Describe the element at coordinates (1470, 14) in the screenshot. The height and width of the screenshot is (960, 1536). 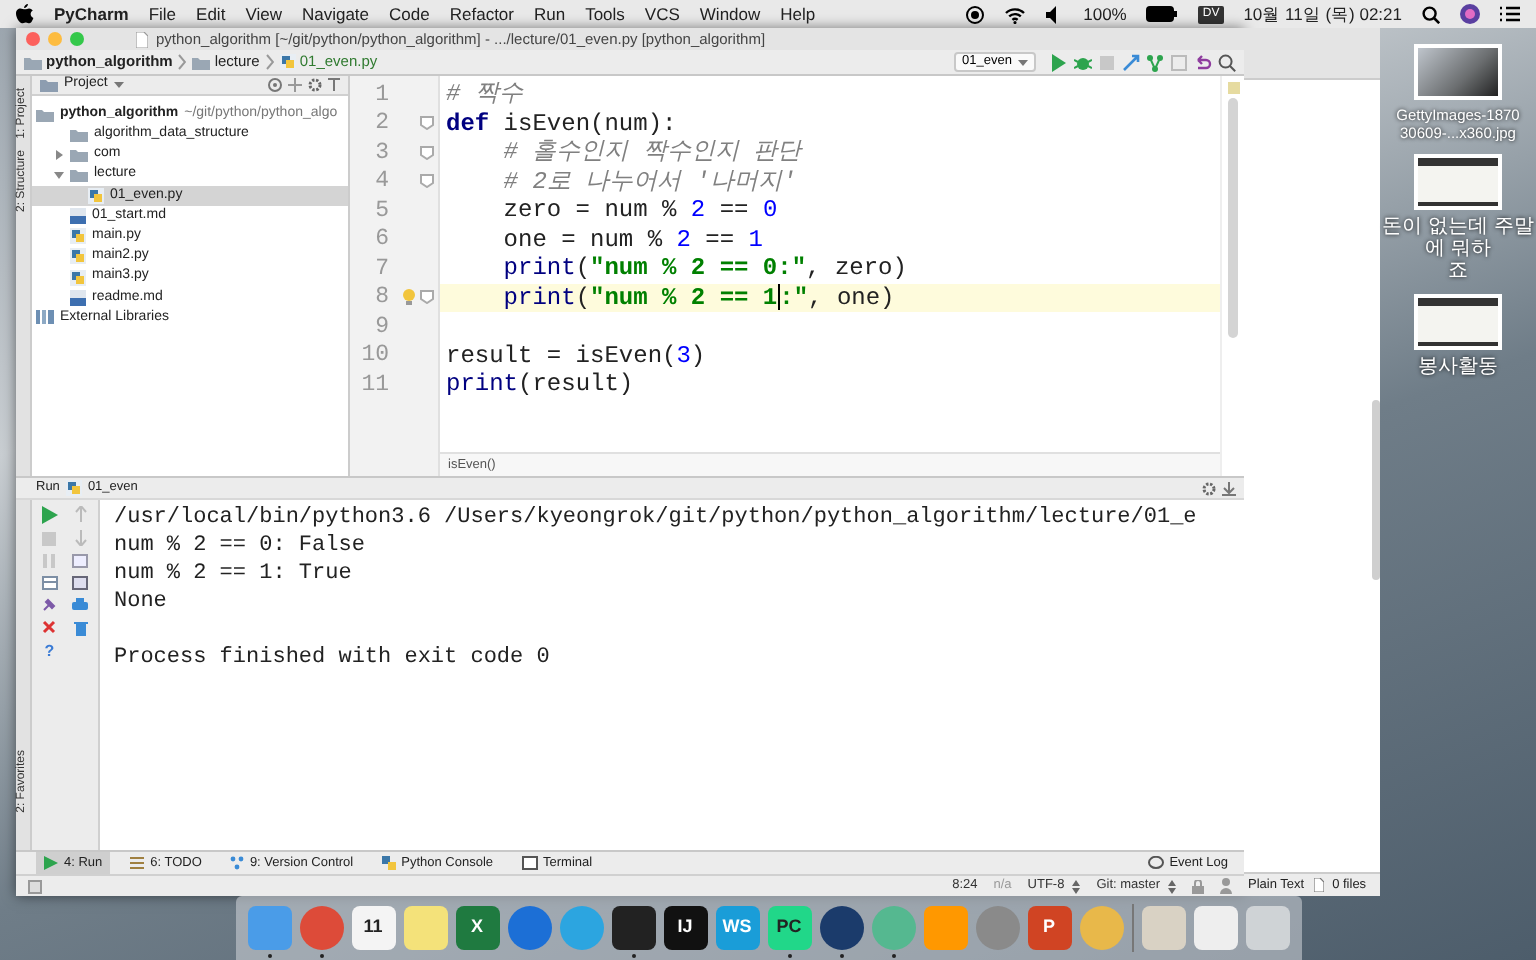
I see `siri-icon` at that location.